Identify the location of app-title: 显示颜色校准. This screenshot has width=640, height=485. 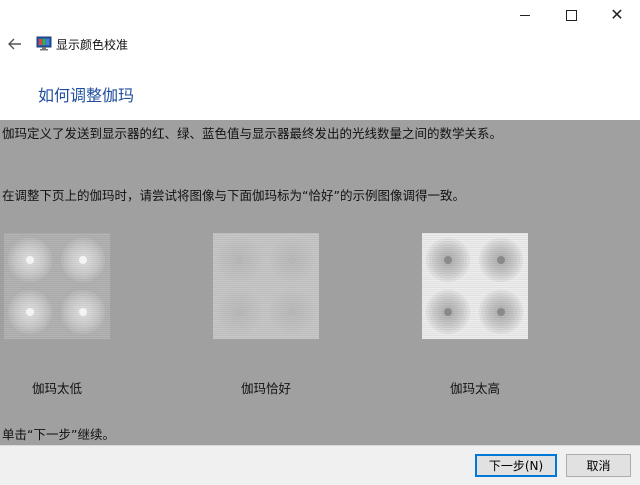
(92, 45).